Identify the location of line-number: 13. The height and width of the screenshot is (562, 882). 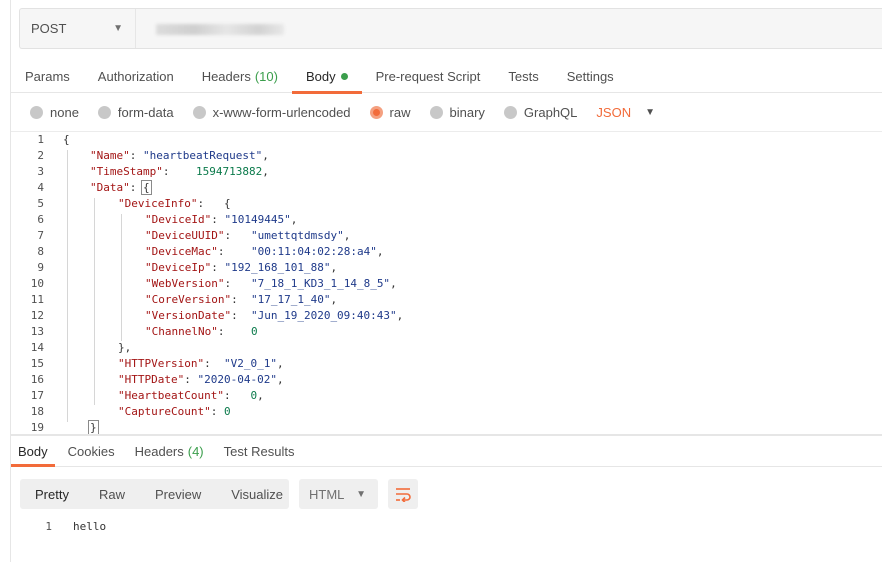
(37, 331).